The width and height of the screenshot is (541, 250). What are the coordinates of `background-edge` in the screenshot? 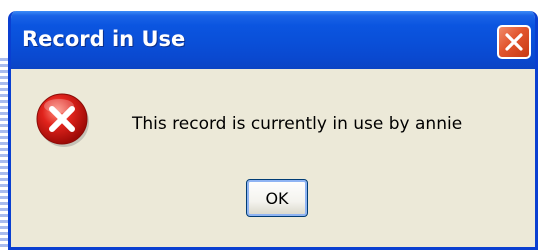 It's located at (4, 154).